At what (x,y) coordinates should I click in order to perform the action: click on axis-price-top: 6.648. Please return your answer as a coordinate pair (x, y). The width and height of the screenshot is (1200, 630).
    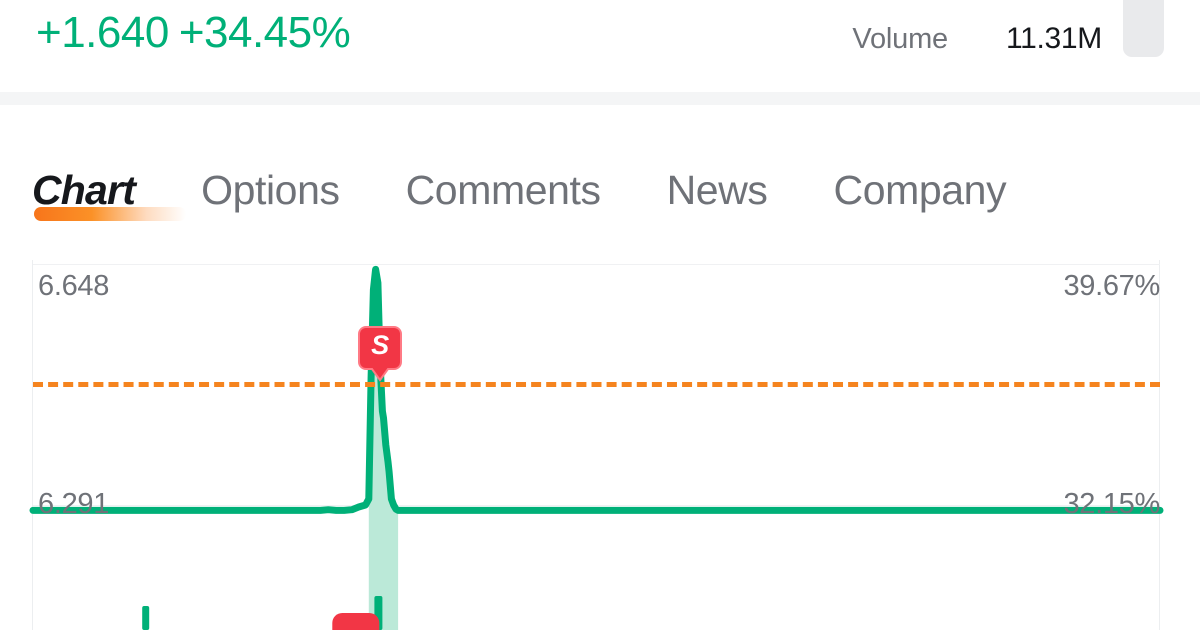
    Looking at the image, I should click on (74, 286).